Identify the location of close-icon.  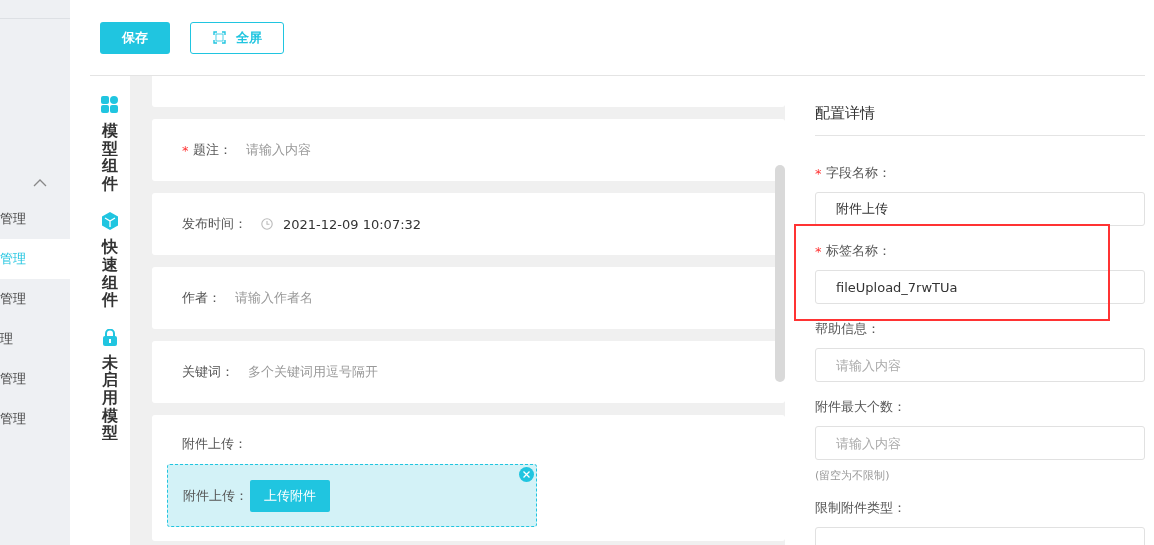
(526, 474).